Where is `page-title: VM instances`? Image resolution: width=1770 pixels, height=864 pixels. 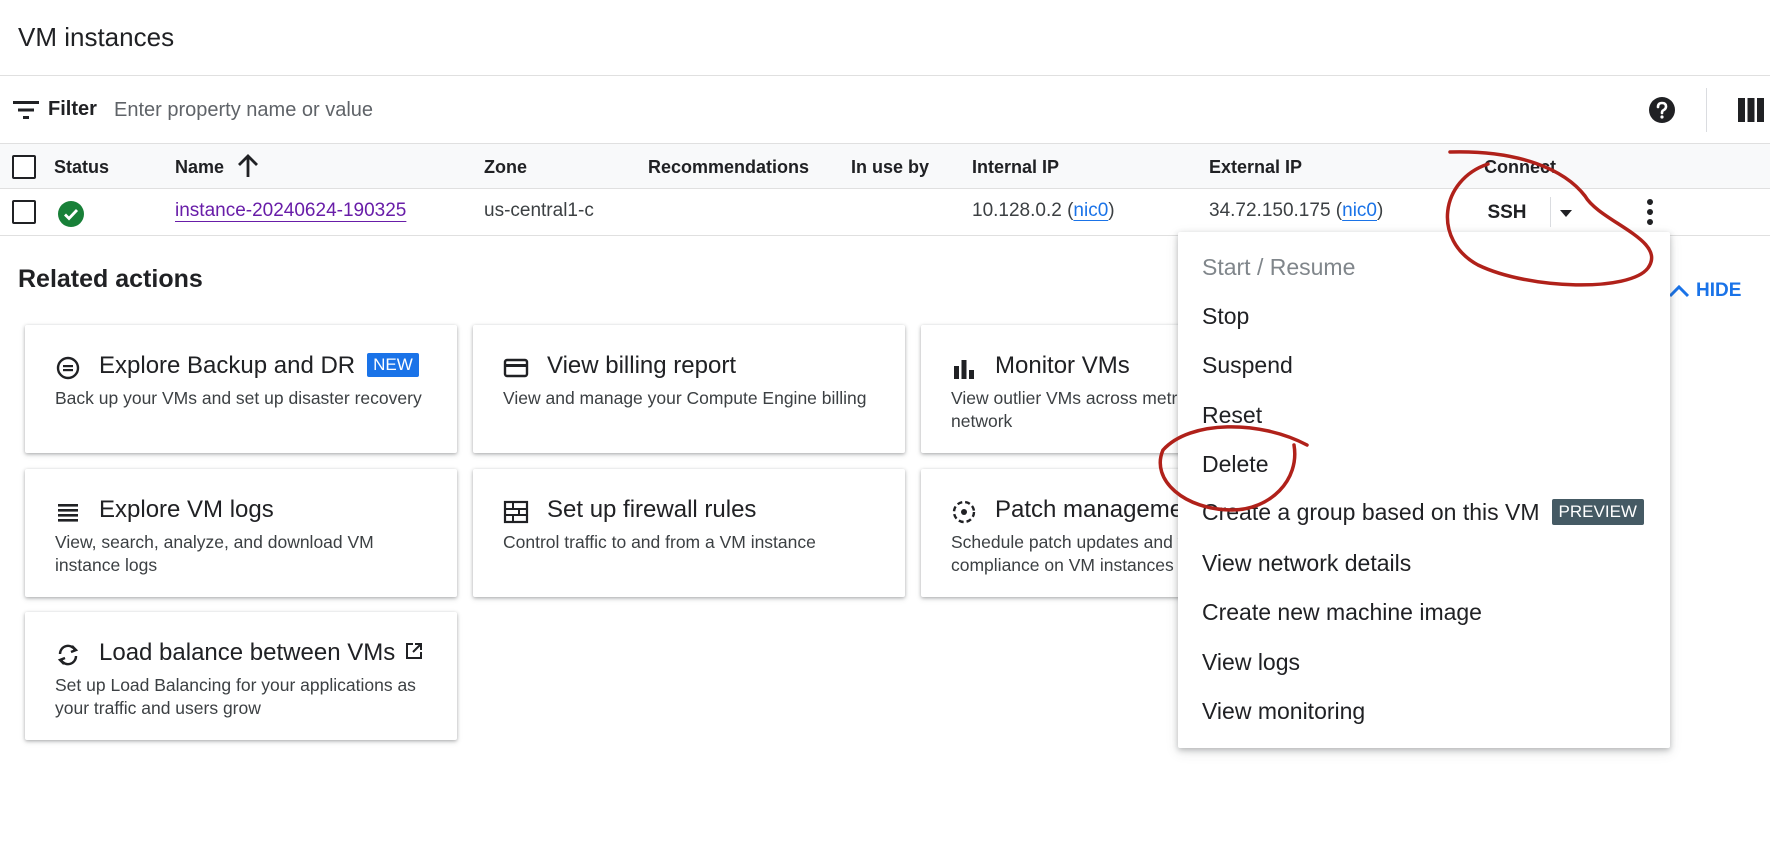
page-title: VM instances is located at coordinates (96, 37).